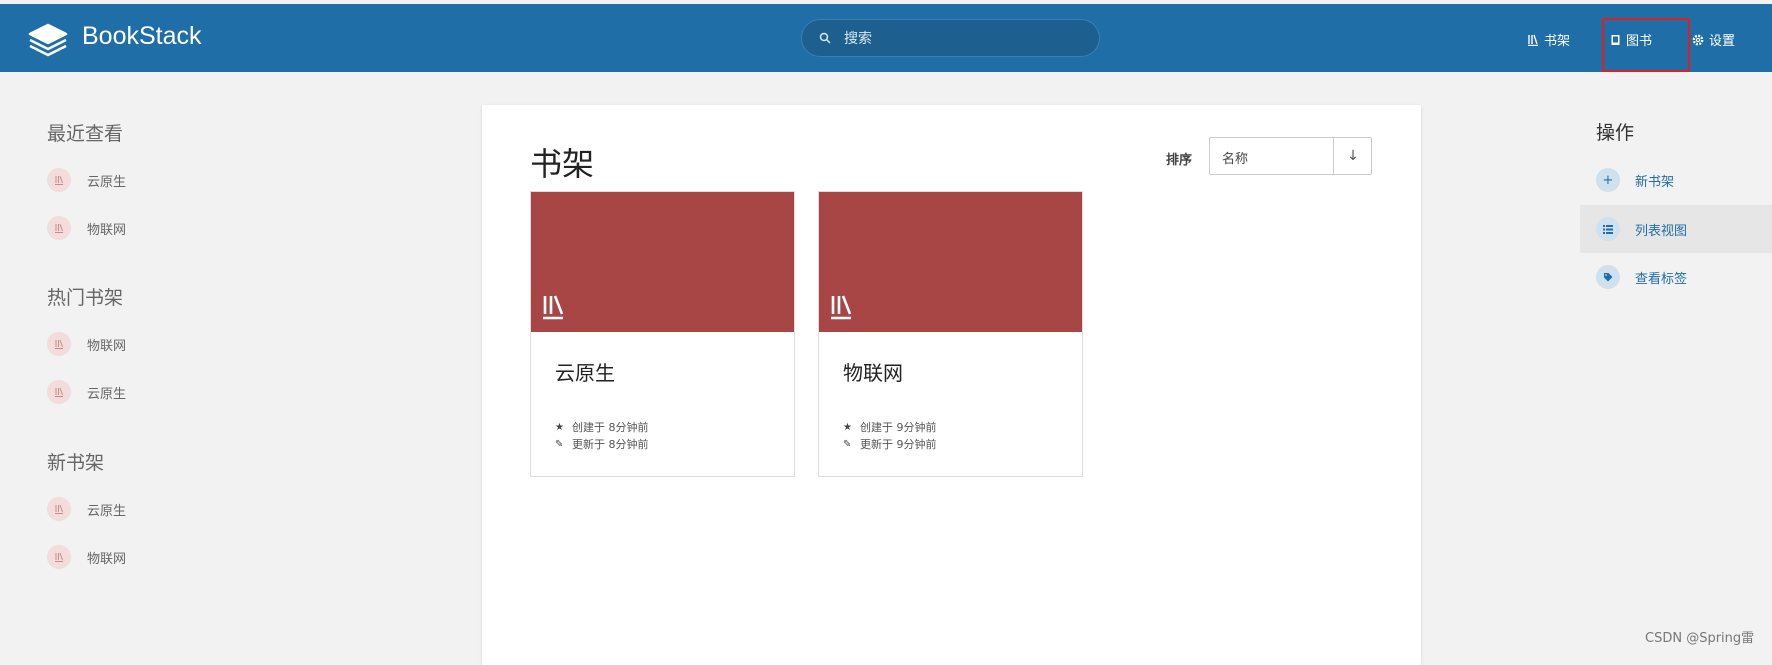  I want to click on shelf-updated-text: 更新于 8分钟前, so click(610, 444).